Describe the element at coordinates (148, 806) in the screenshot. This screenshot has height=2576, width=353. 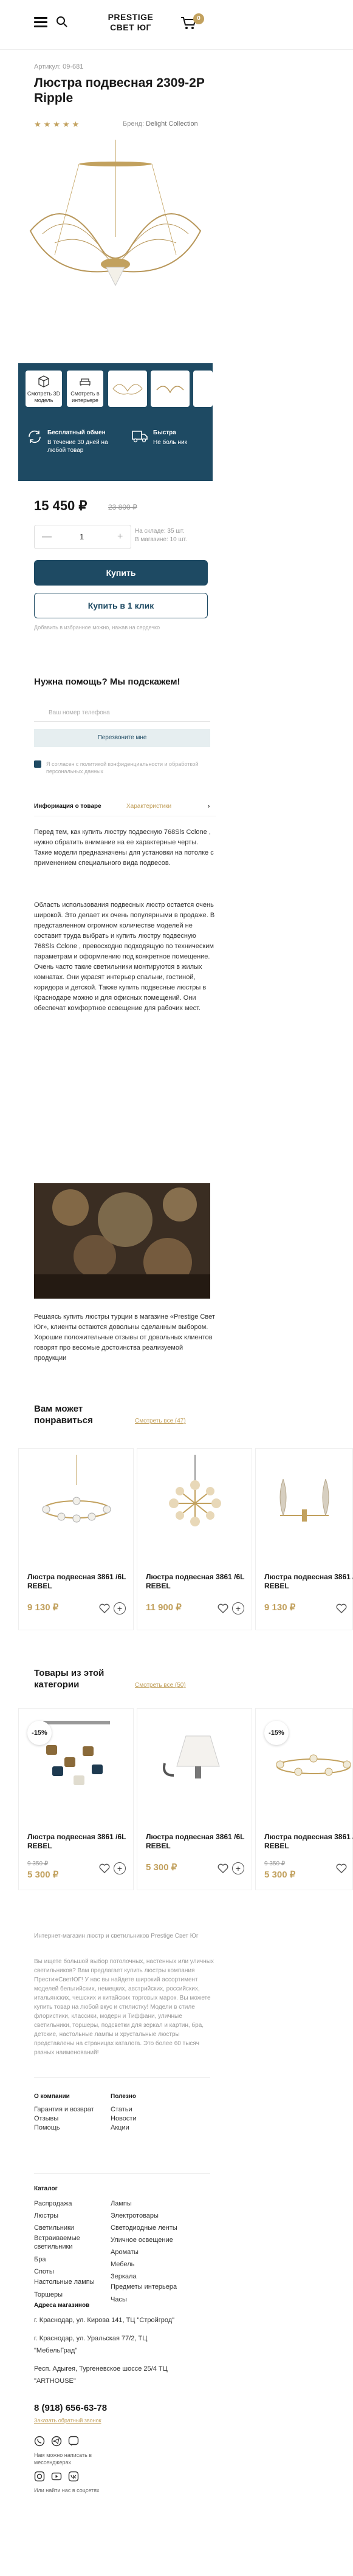
I see `tab-characteristics: Характеристики` at that location.